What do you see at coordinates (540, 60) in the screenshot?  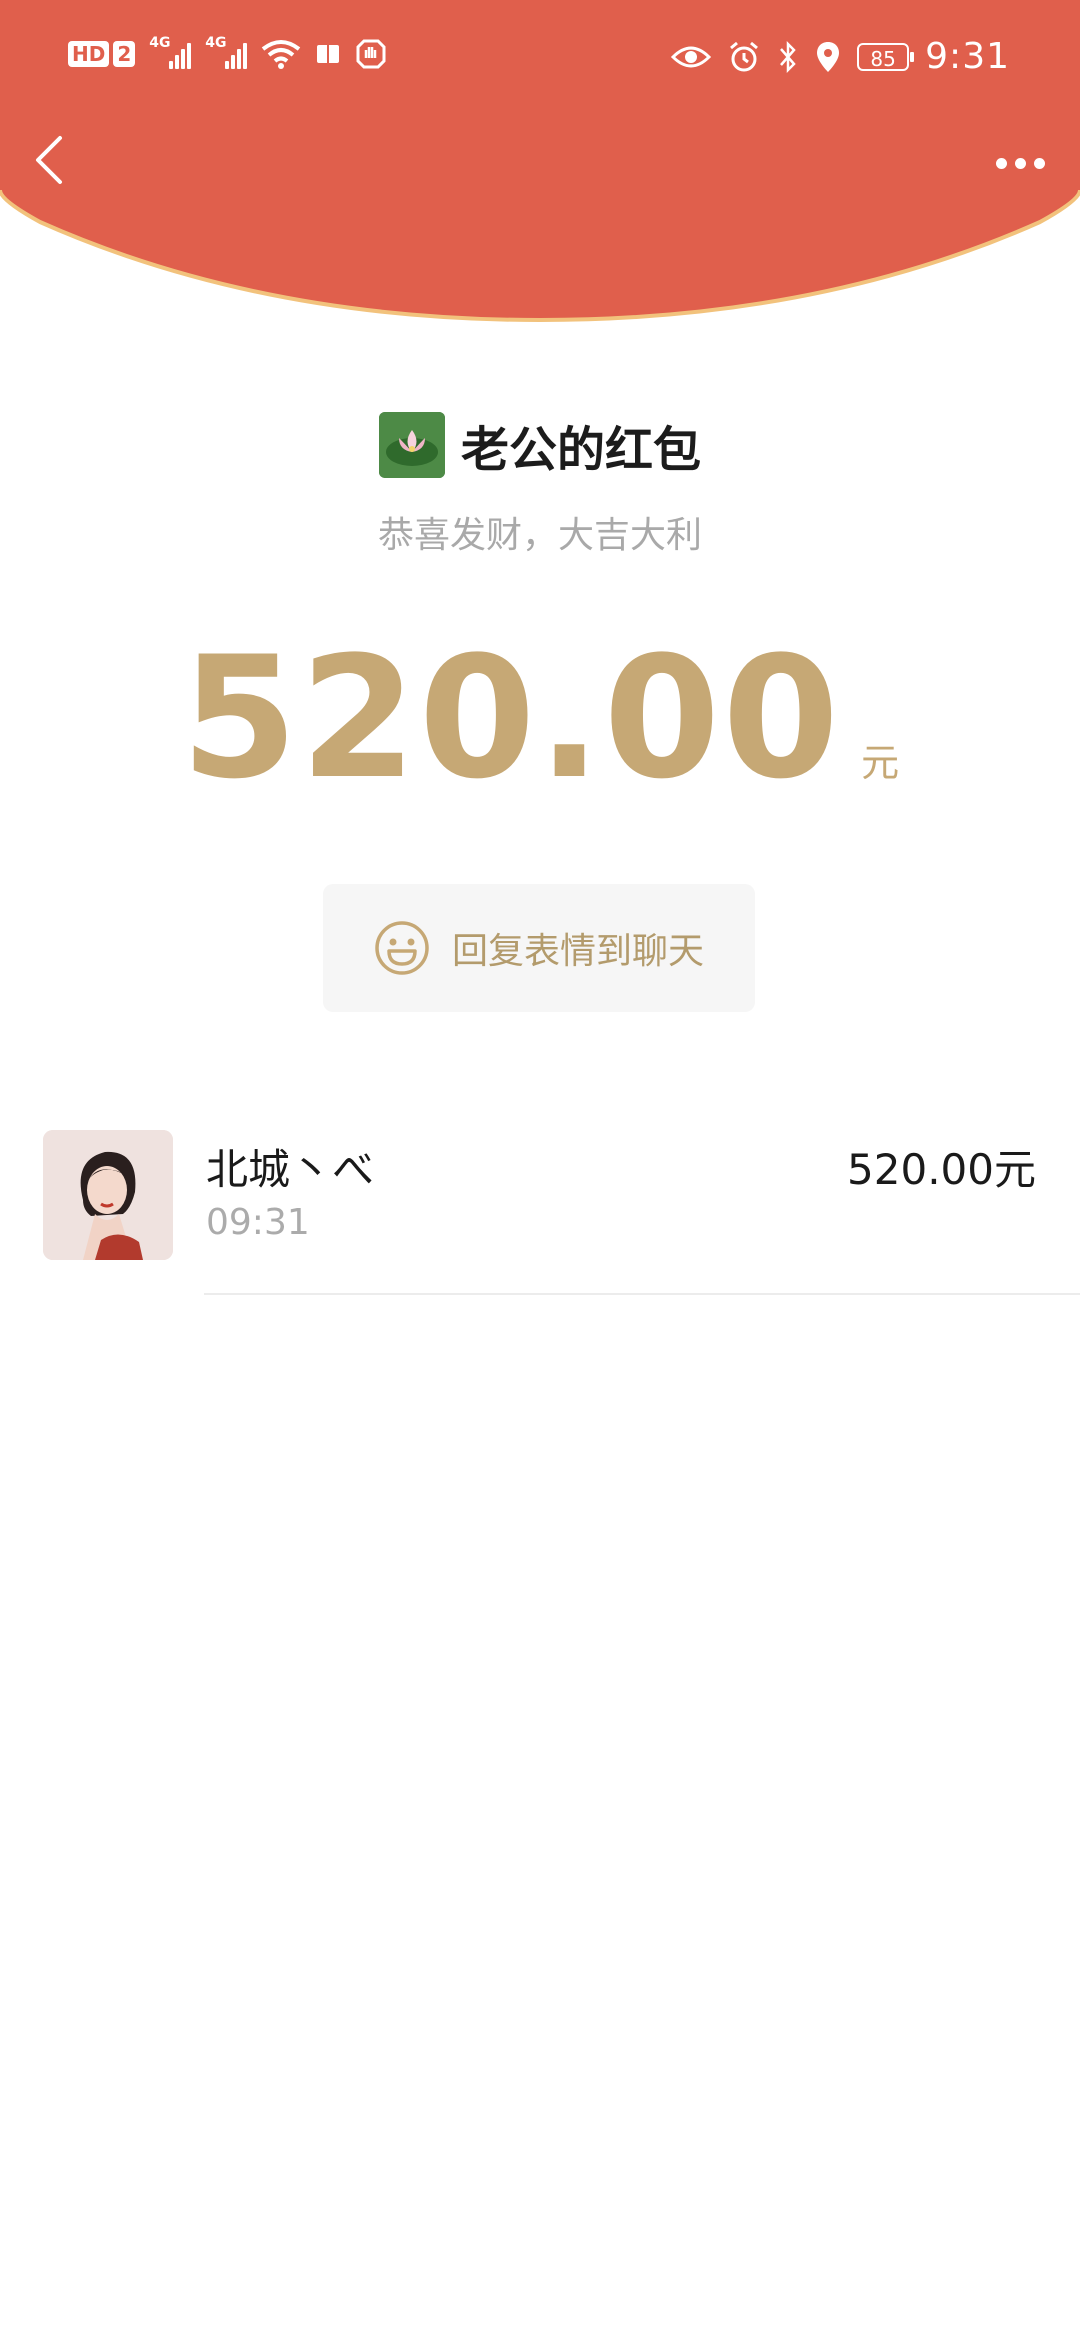 I see `status-bar: HD 2 4G 4G 85 9:31` at bounding box center [540, 60].